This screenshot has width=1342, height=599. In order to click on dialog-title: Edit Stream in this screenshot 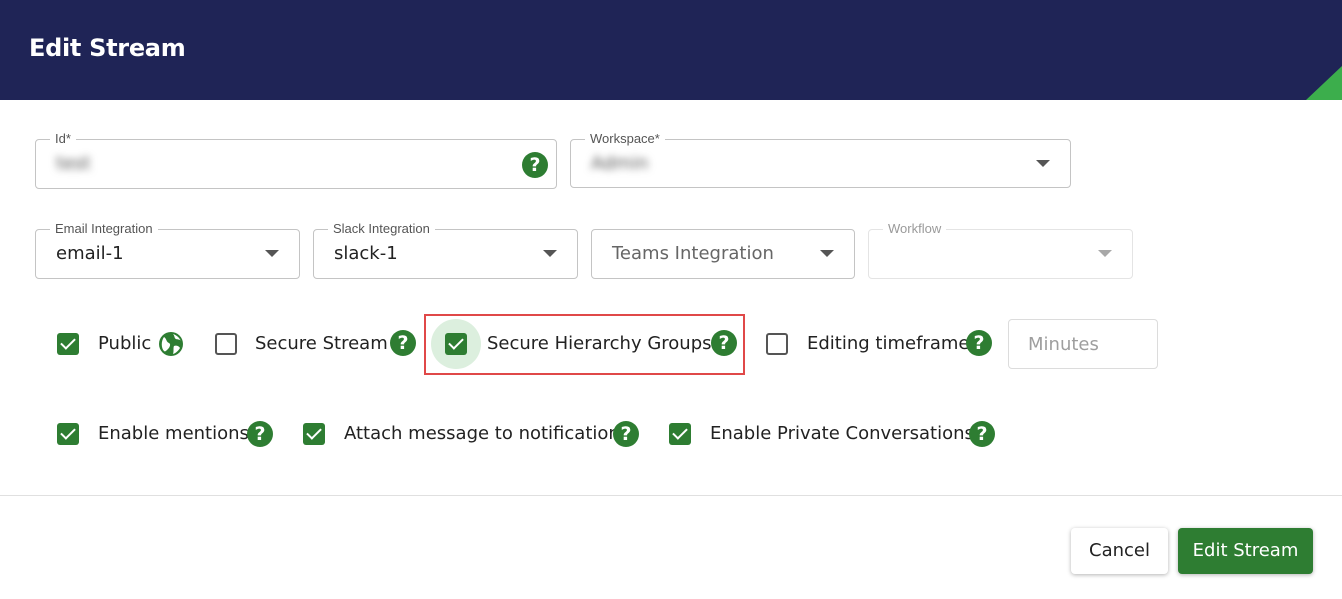, I will do `click(107, 48)`.